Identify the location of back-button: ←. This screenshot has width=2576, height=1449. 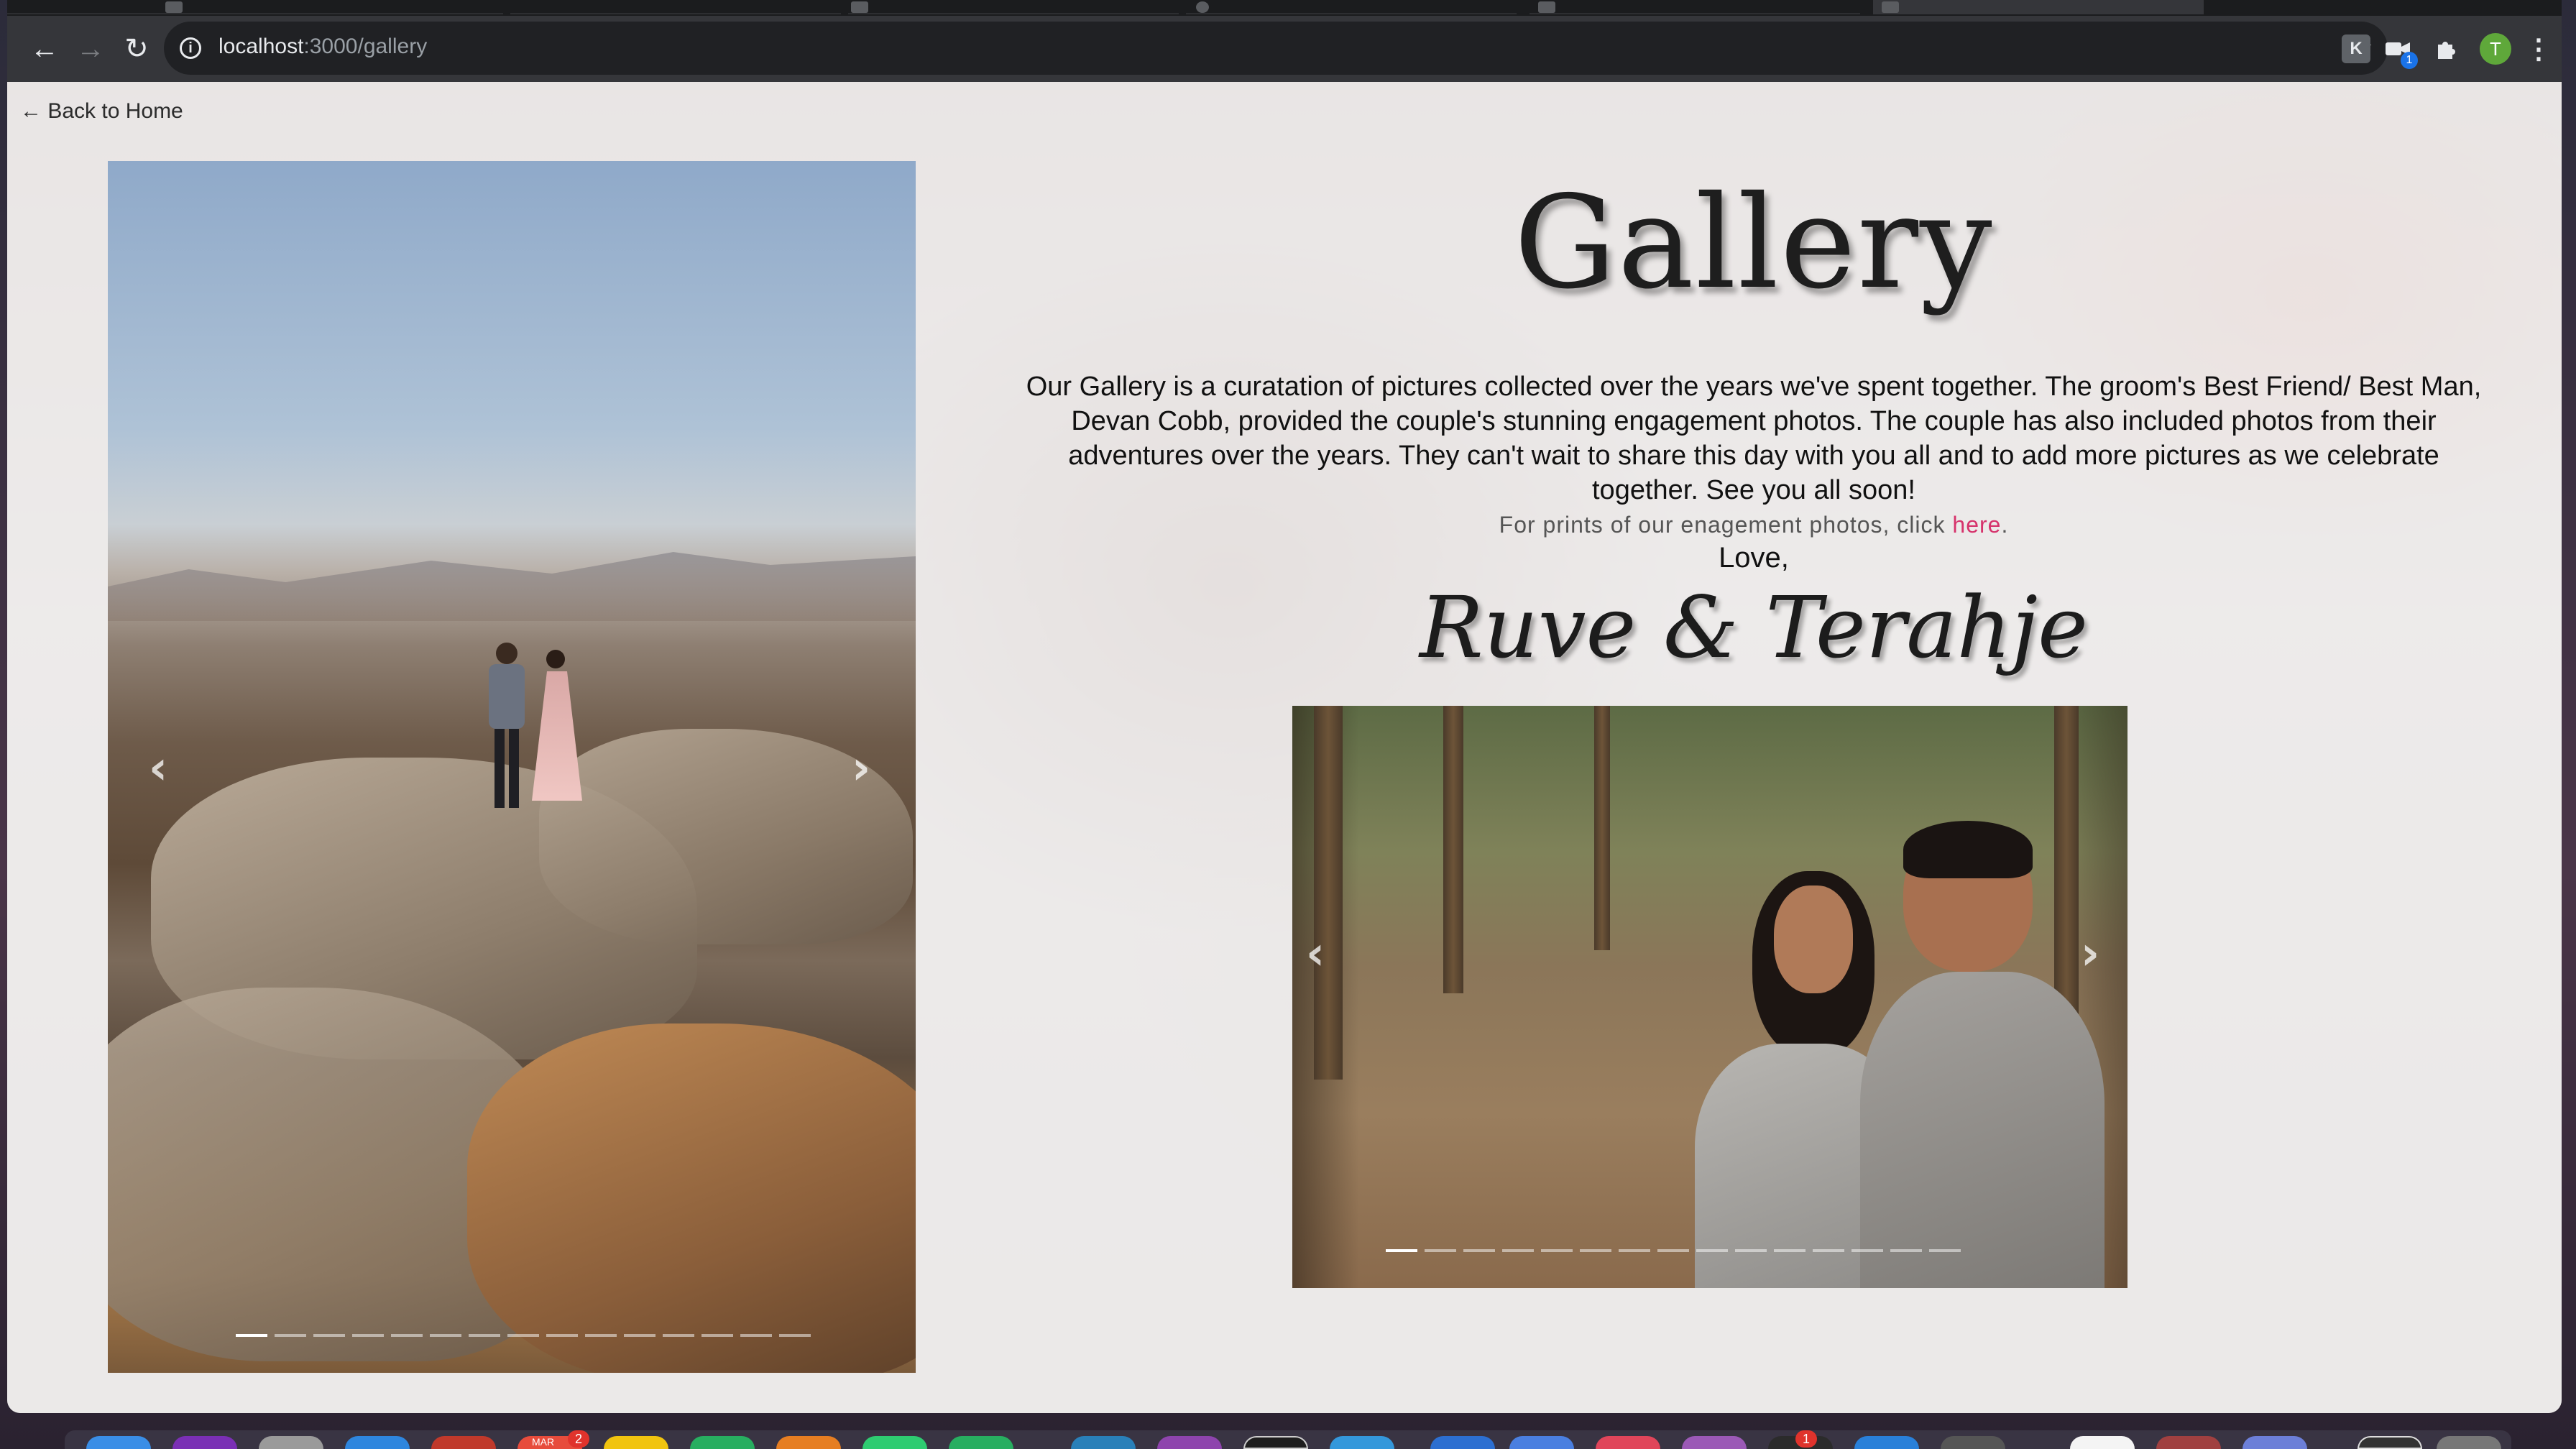
(45, 49).